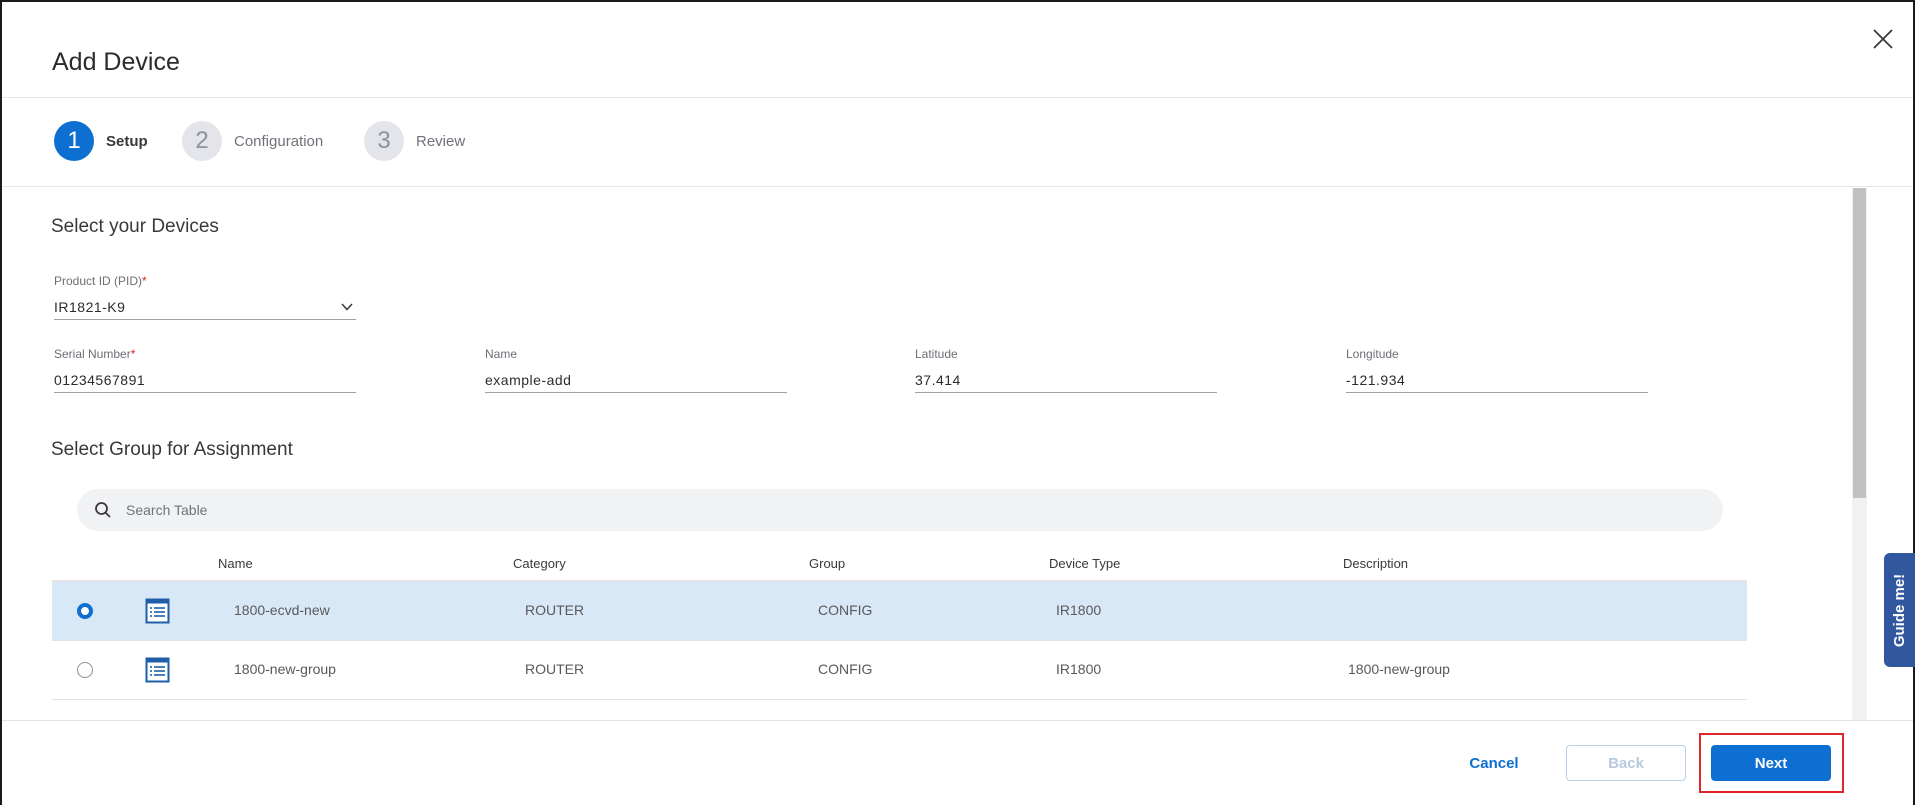 The height and width of the screenshot is (805, 1915). I want to click on column-header-description: Description, so click(1375, 563).